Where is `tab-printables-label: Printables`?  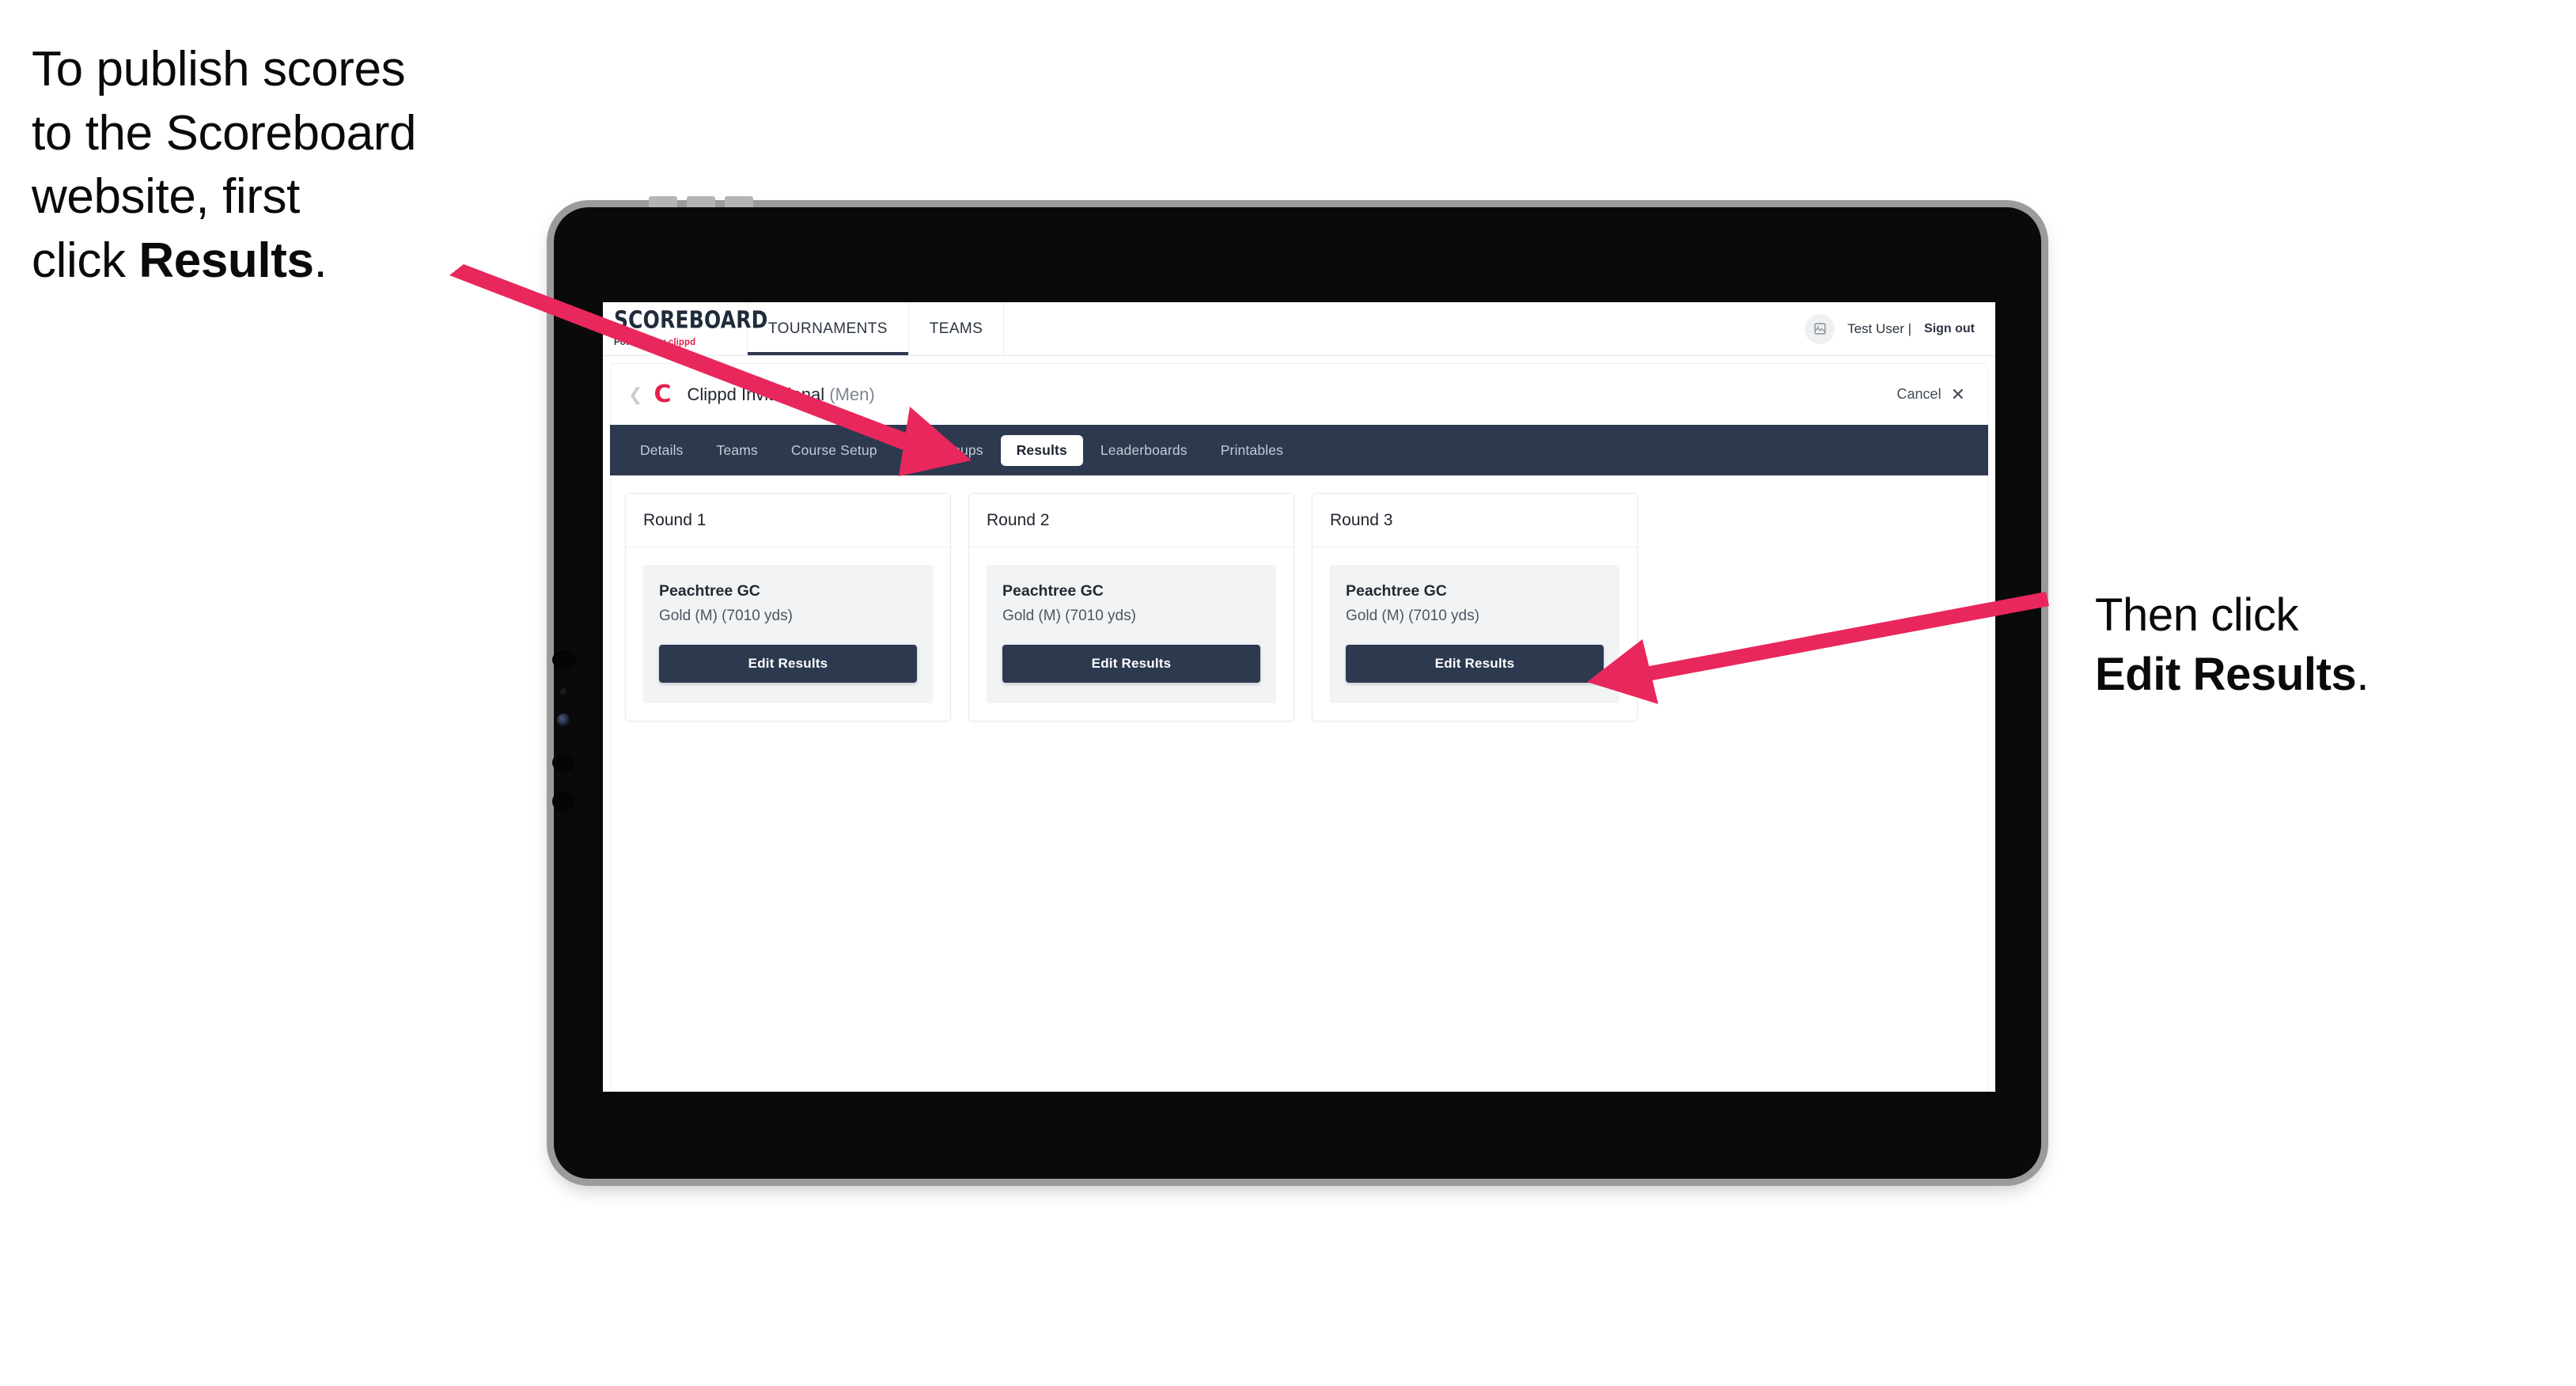
tab-printables-label: Printables is located at coordinates (1252, 450).